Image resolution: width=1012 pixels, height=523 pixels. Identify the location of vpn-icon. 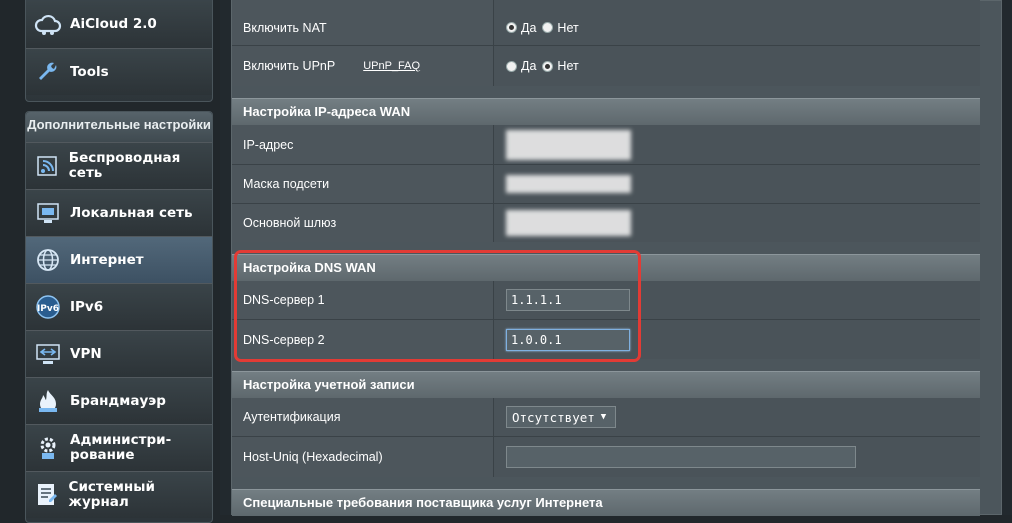
(48, 354).